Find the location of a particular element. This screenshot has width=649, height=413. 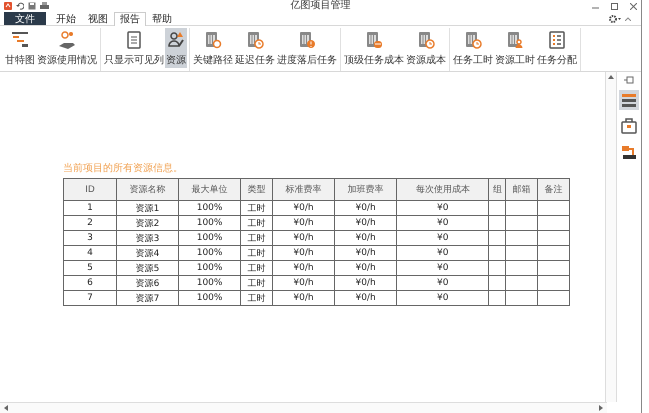

ribbon-button: 资源使用情况 is located at coordinates (67, 48).